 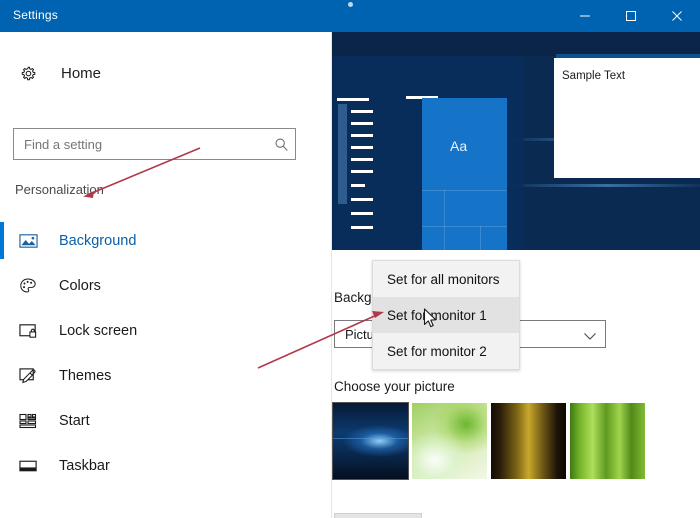 I want to click on preview-sample-text: Sample Text, so click(x=594, y=76).